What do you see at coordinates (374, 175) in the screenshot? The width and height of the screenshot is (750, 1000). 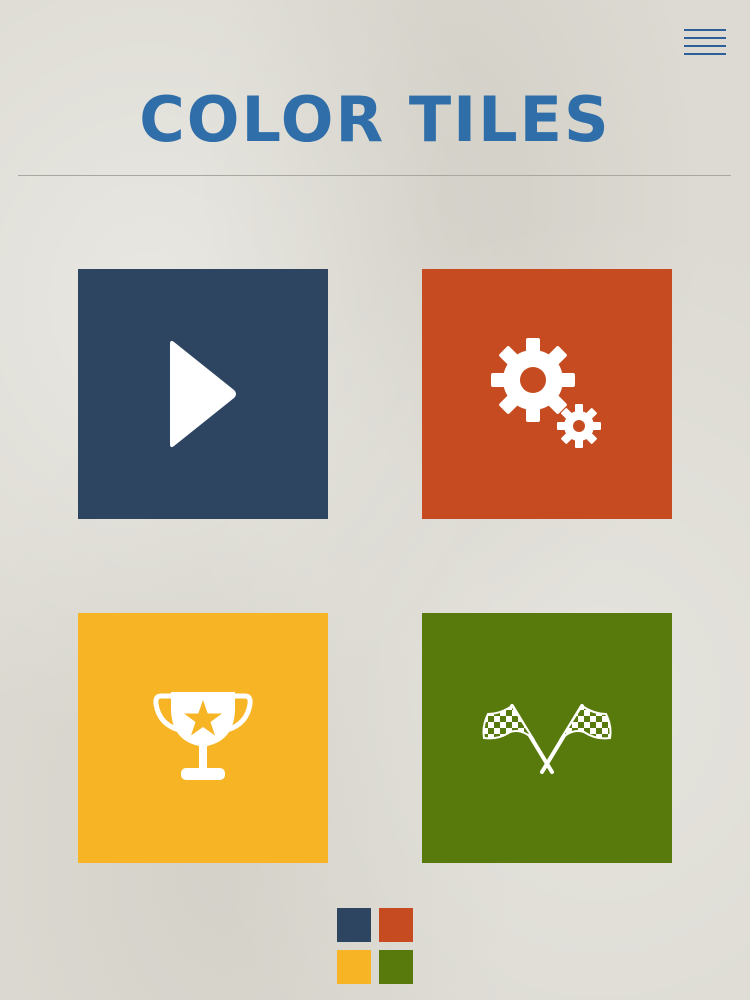 I see `header-divider` at bounding box center [374, 175].